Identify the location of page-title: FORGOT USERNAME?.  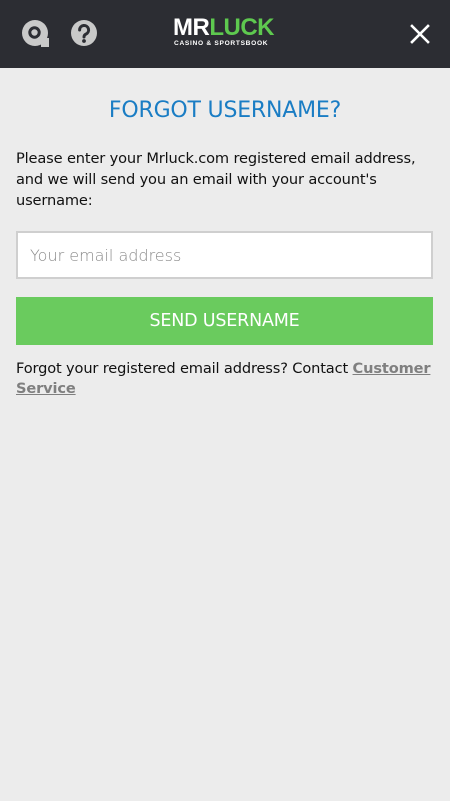
(225, 110).